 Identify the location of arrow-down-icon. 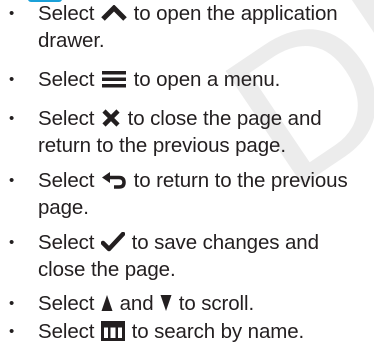
(166, 303).